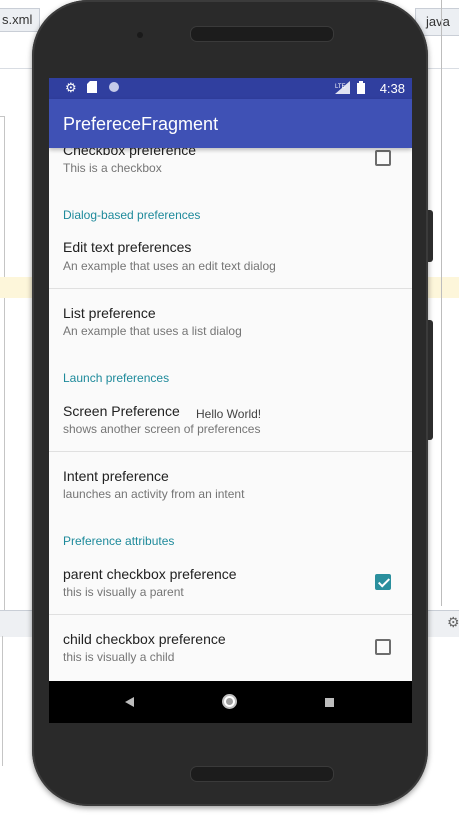 This screenshot has width=459, height=820. I want to click on edit-text-preference-title: Edit text preferences, so click(127, 247).